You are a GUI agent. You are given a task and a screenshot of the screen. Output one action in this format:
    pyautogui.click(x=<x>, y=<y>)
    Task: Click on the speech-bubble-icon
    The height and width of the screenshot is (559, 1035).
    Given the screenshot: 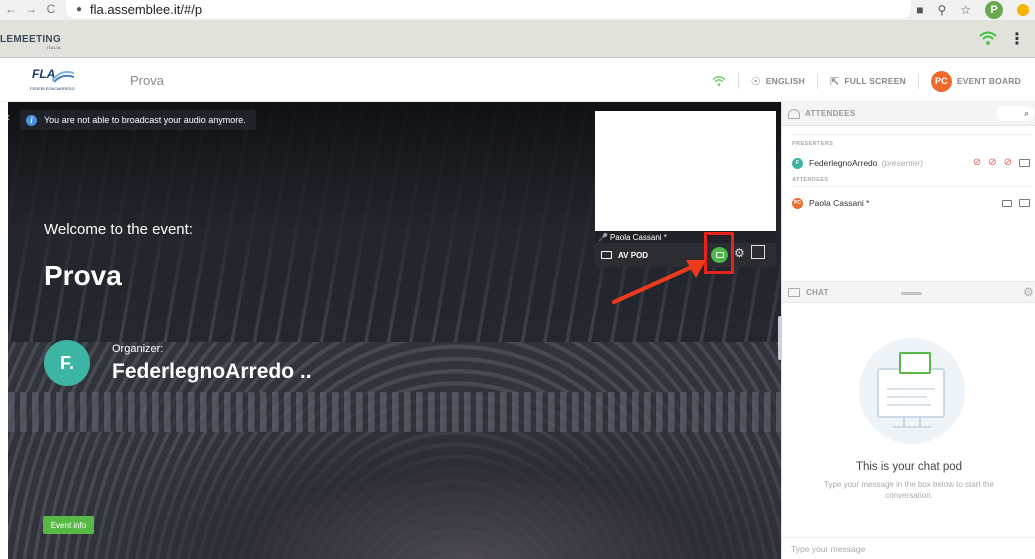 What is the action you would take?
    pyautogui.click(x=915, y=363)
    